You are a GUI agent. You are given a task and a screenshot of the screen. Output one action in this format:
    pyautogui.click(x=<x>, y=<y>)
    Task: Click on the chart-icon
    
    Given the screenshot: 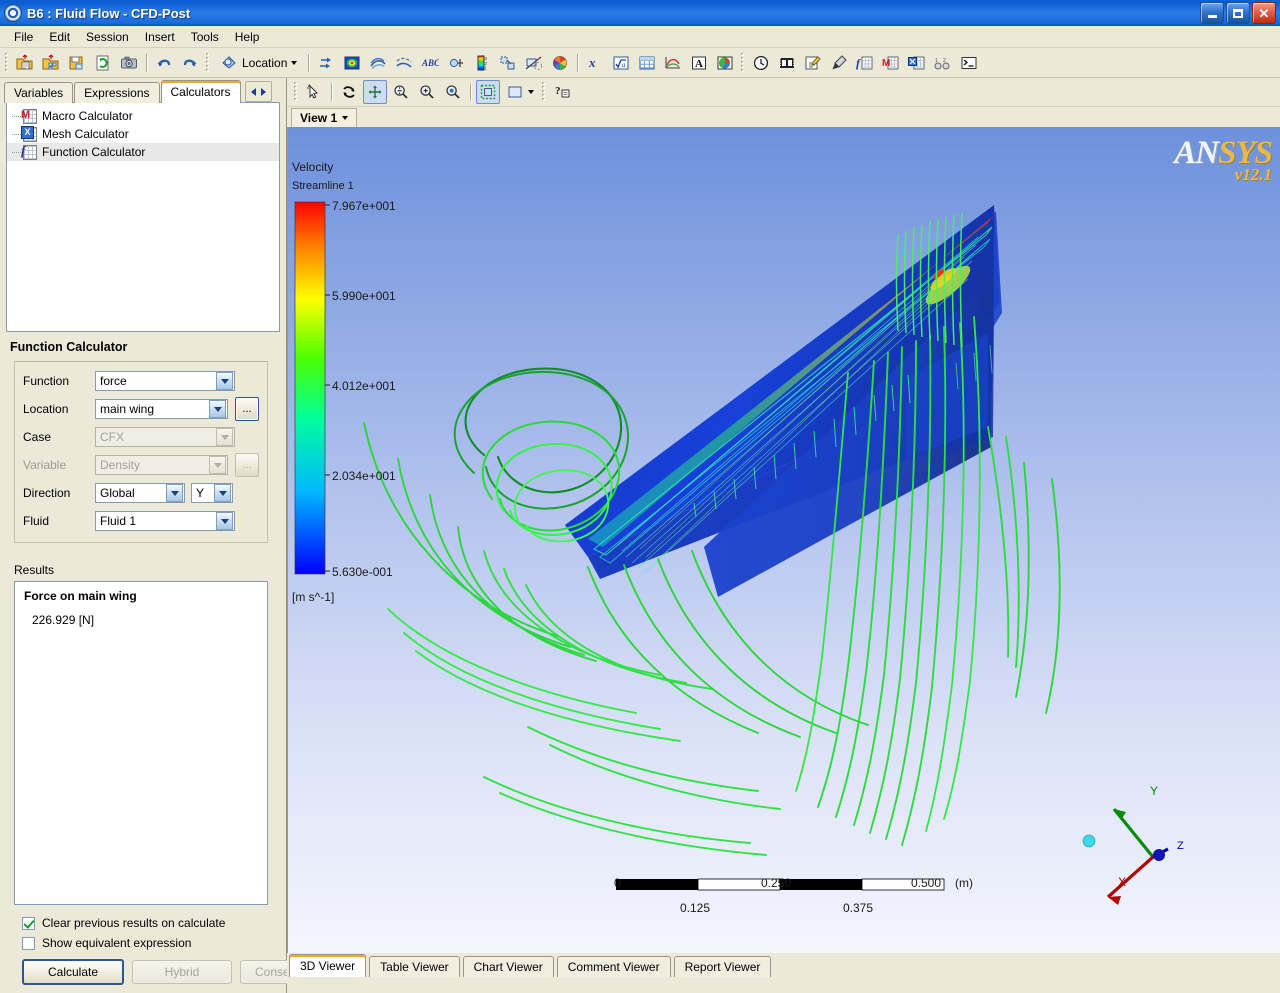 What is the action you would take?
    pyautogui.click(x=673, y=63)
    